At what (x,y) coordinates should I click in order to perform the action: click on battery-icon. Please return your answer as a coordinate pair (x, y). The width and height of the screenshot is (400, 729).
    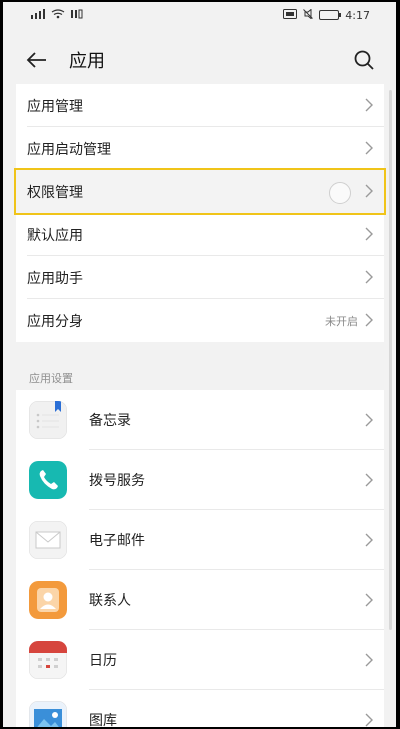
    Looking at the image, I should click on (330, 15).